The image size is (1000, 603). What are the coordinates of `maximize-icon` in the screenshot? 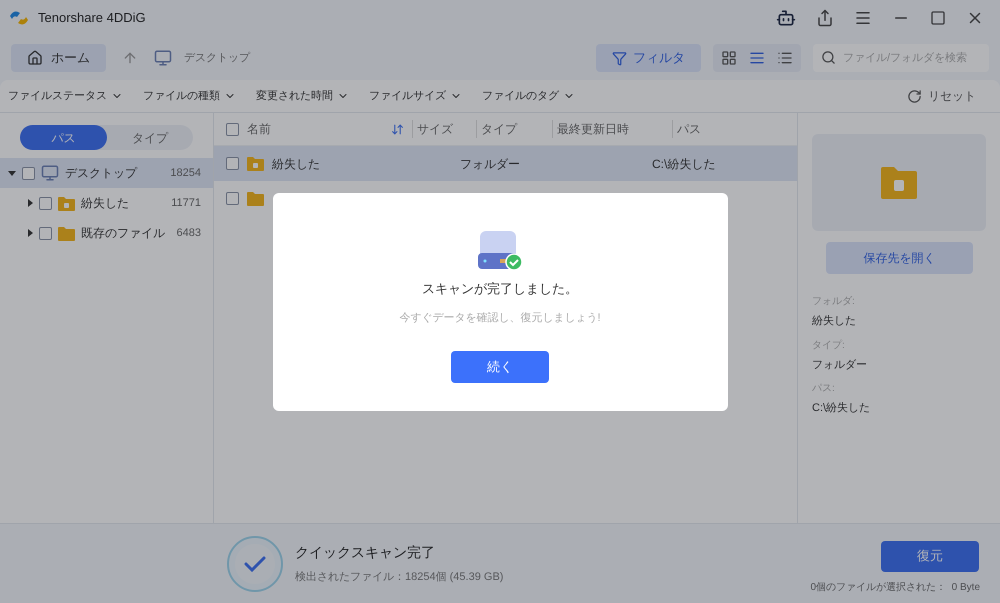 It's located at (938, 18).